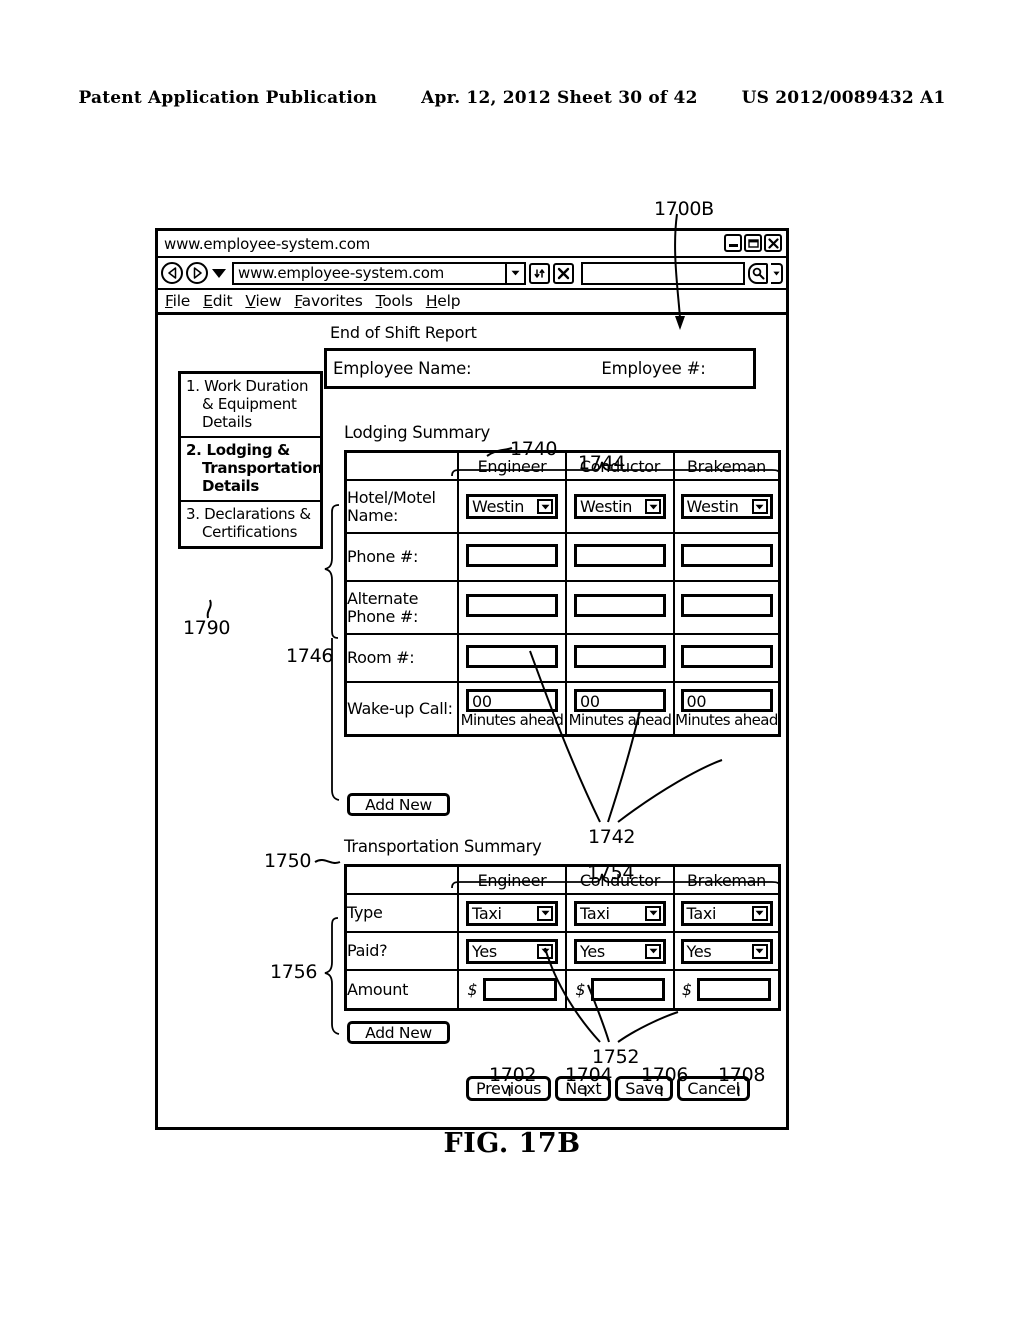 Image resolution: width=1024 pixels, height=1320 pixels. Describe the element at coordinates (512, 913) in the screenshot. I see `type-select-engineer: Taxi` at that location.